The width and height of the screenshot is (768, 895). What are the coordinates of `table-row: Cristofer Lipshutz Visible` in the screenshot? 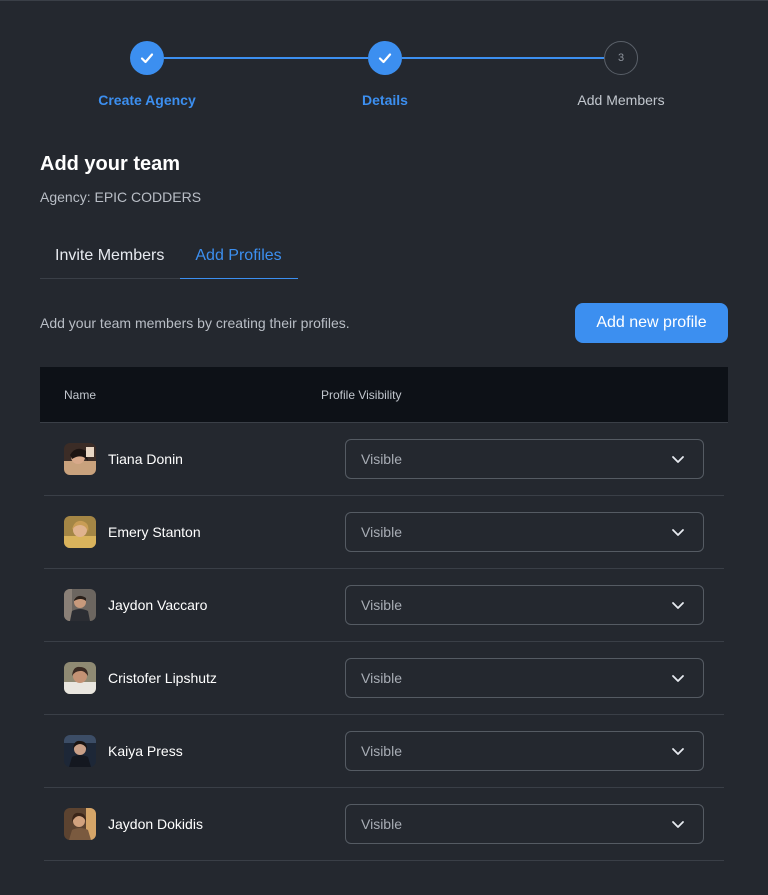 It's located at (384, 678).